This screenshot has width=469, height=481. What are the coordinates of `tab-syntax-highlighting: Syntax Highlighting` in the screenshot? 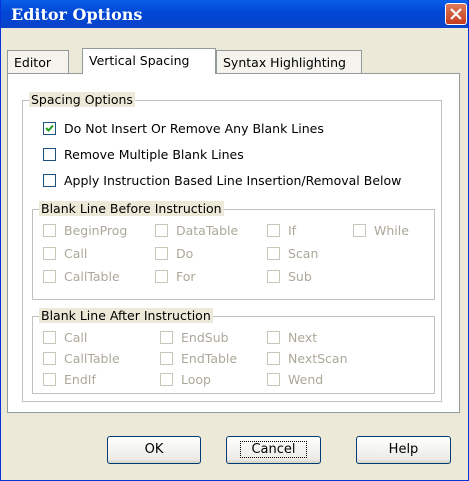 It's located at (289, 61).